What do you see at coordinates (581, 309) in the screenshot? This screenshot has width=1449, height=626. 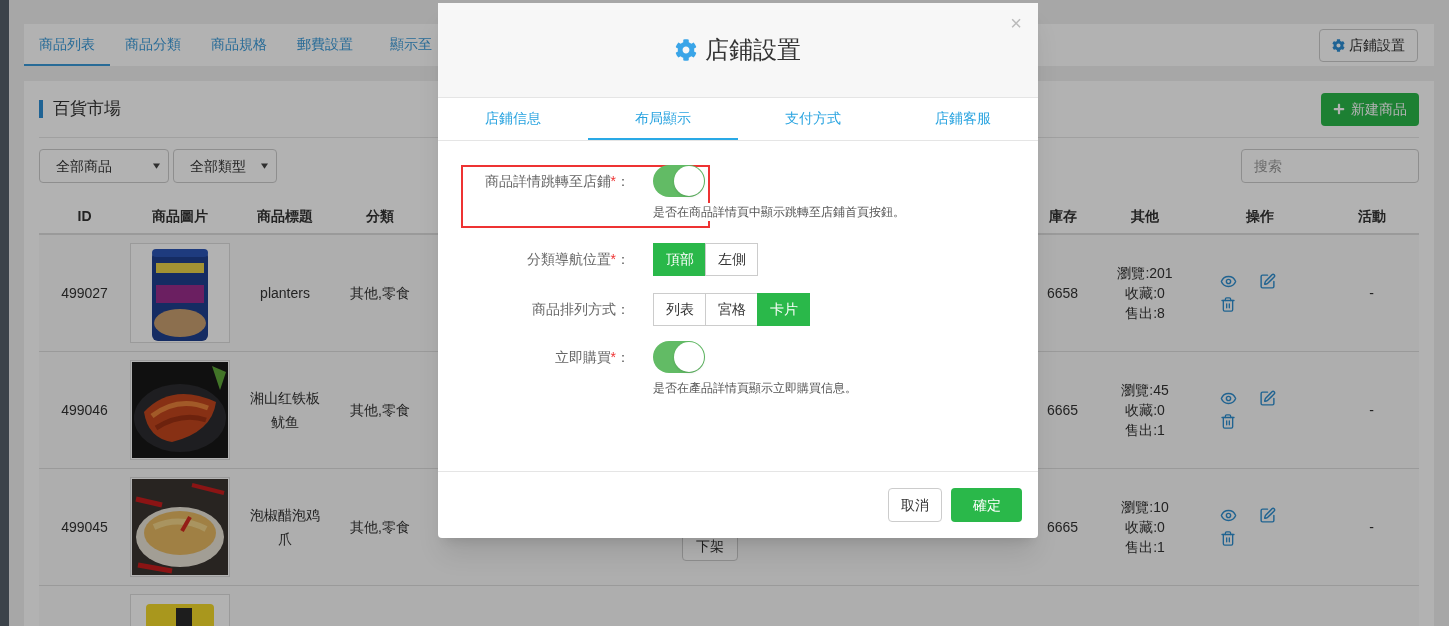 I see `field-label: 商品排列方式：` at bounding box center [581, 309].